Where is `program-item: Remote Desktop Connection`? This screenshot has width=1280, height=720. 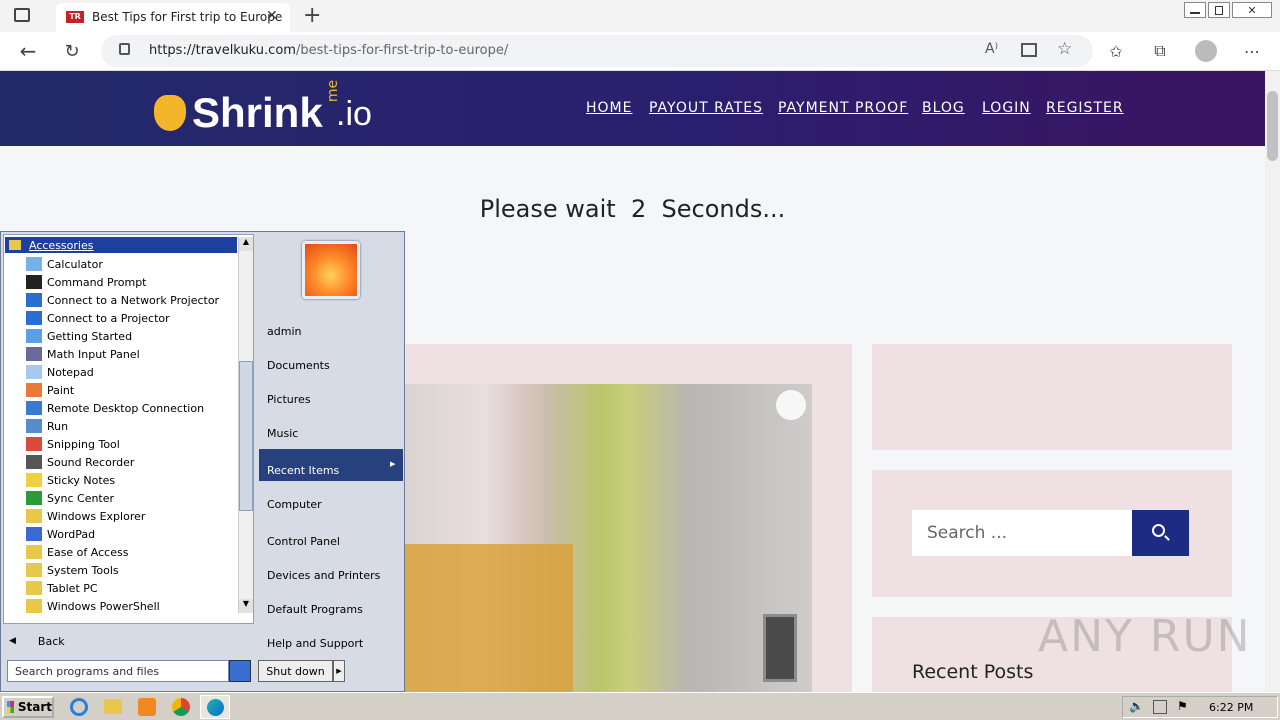 program-item: Remote Desktop Connection is located at coordinates (122, 408).